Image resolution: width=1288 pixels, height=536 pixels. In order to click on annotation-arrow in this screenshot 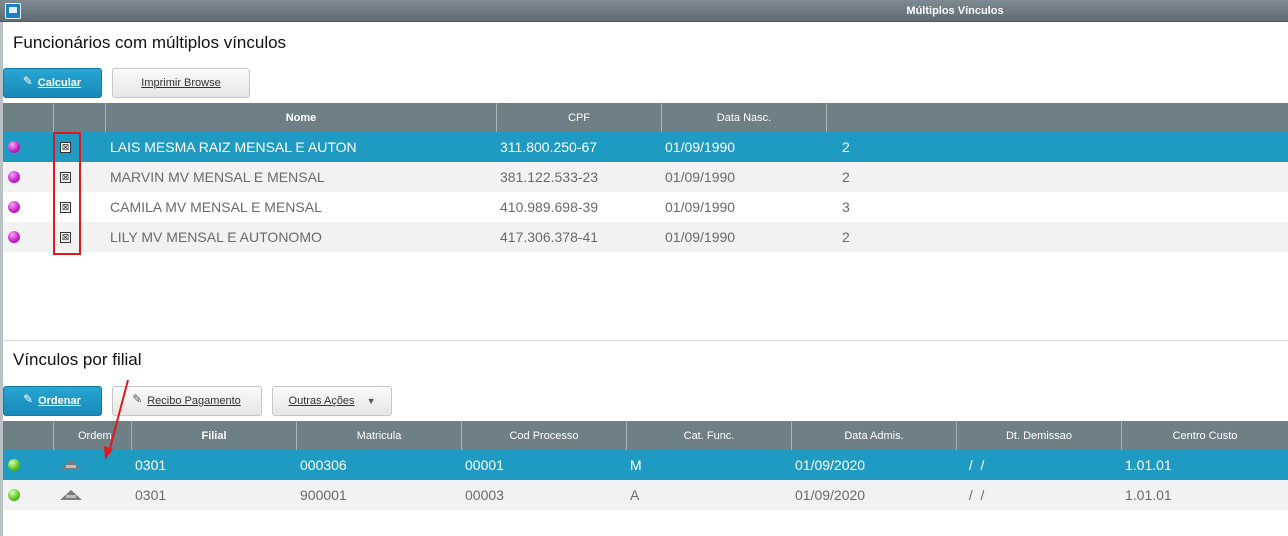, I will do `click(116, 419)`.